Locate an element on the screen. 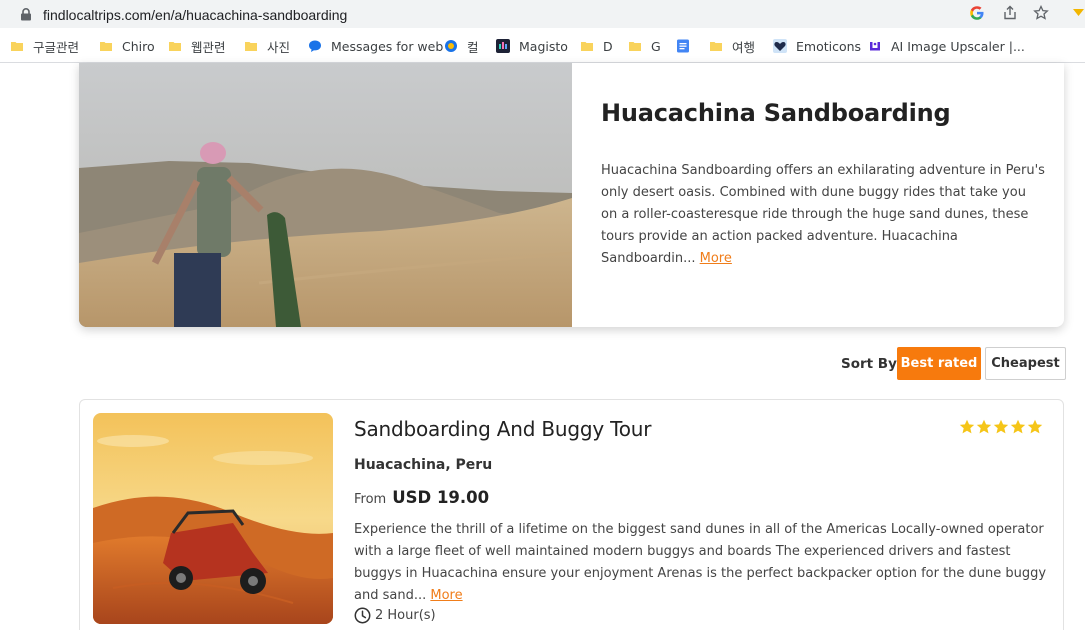  page-title: Huacachina Sandboarding is located at coordinates (776, 113).